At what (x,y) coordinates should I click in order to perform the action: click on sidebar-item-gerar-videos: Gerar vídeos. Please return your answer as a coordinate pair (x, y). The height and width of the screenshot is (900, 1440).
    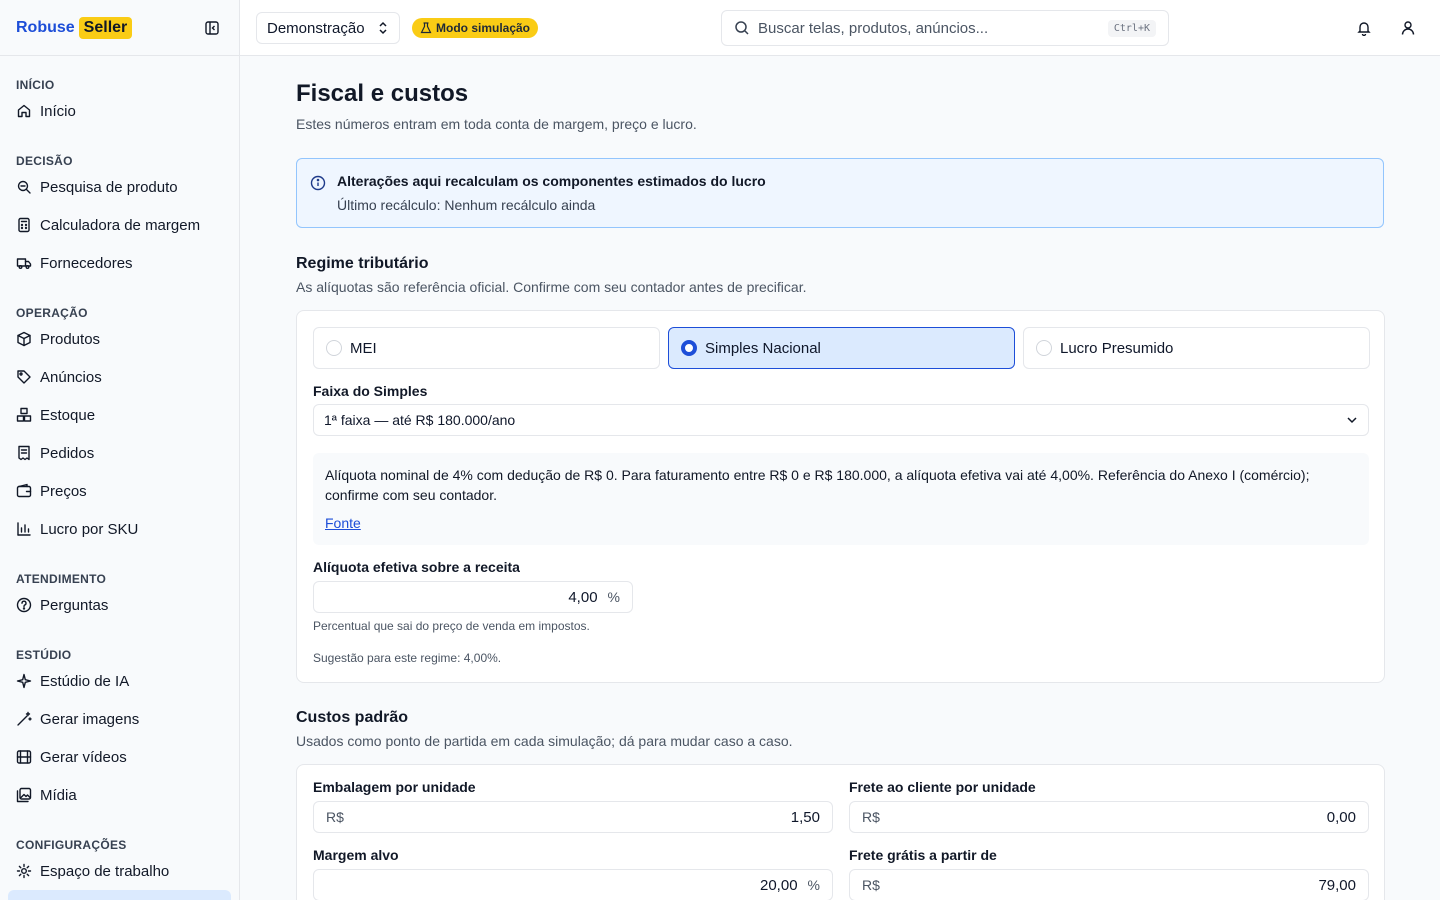
    Looking at the image, I should click on (119, 757).